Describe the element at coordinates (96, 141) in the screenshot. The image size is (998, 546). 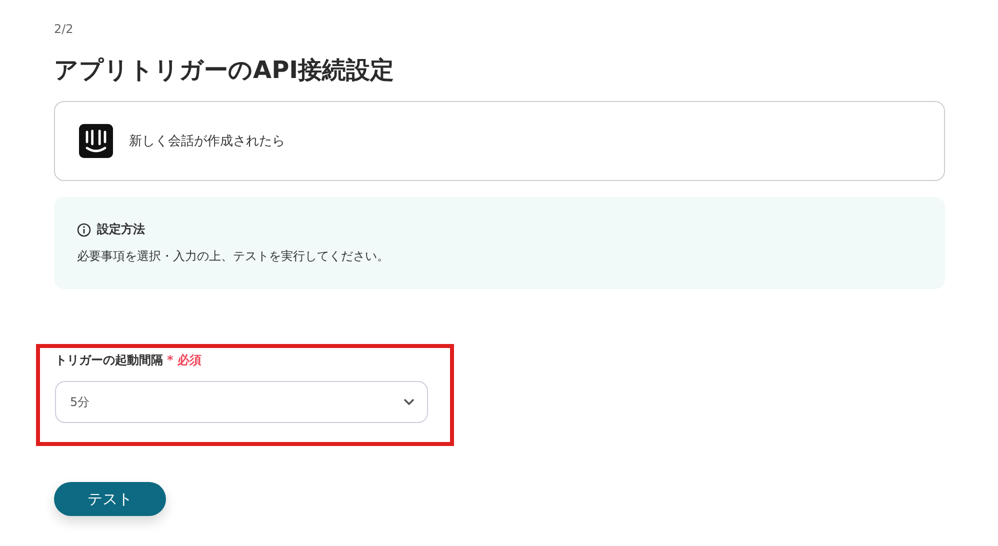
I see `app-logo-icon` at that location.